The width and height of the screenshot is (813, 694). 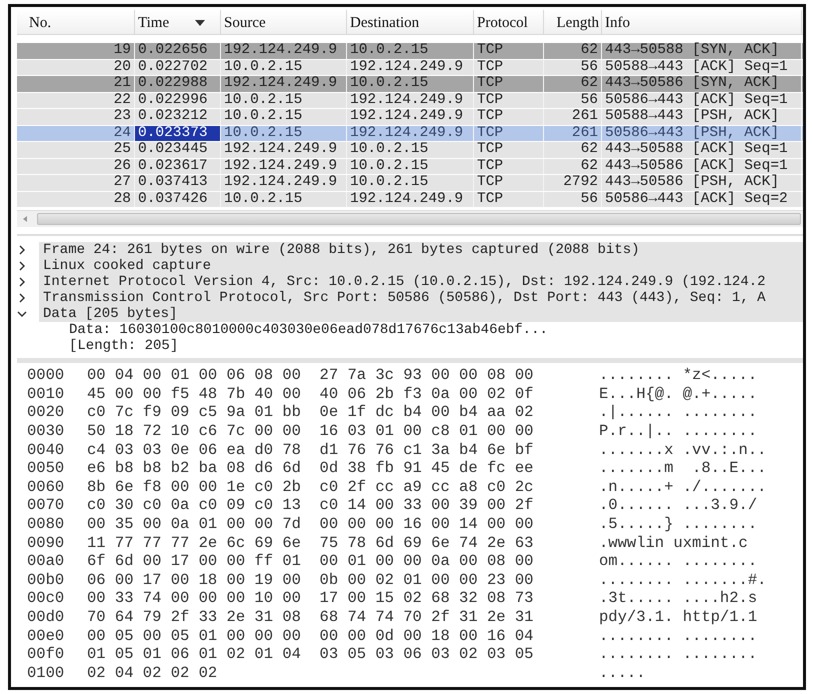 What do you see at coordinates (46, 468) in the screenshot?
I see `byte-offset: 0050` at bounding box center [46, 468].